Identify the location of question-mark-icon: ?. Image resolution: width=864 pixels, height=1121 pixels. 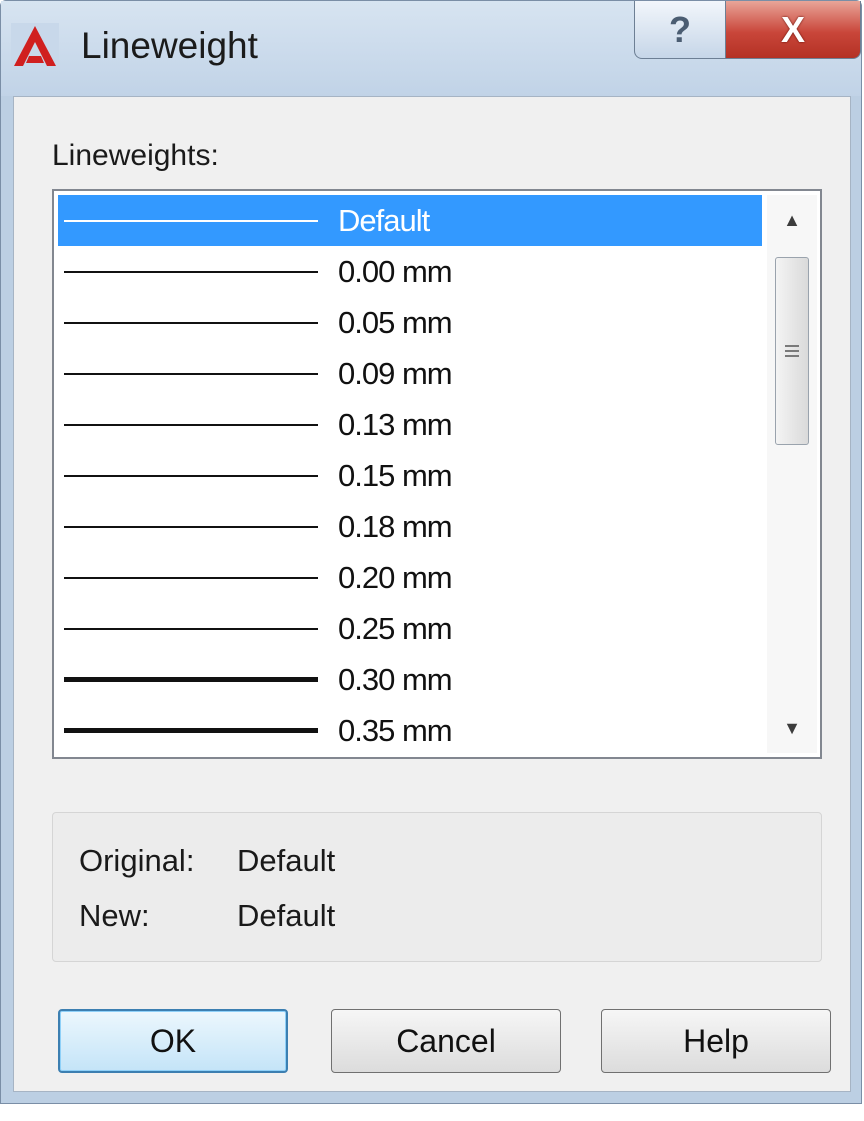
(680, 29).